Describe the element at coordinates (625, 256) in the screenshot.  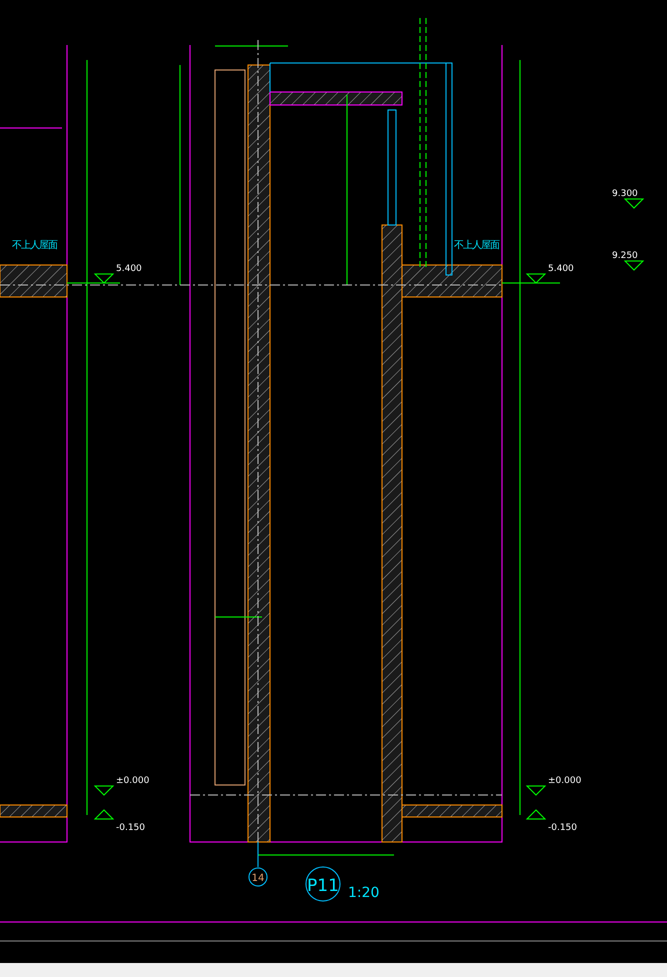
I see `elevation-value: 9.250` at that location.